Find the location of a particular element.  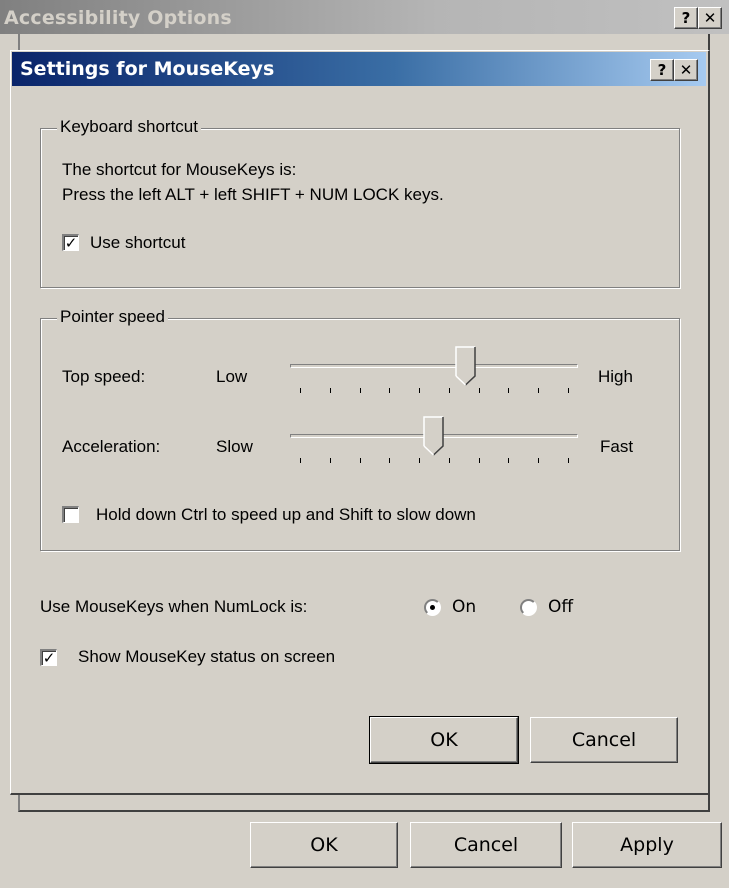

acceleration-slow-label: Slow is located at coordinates (234, 446).